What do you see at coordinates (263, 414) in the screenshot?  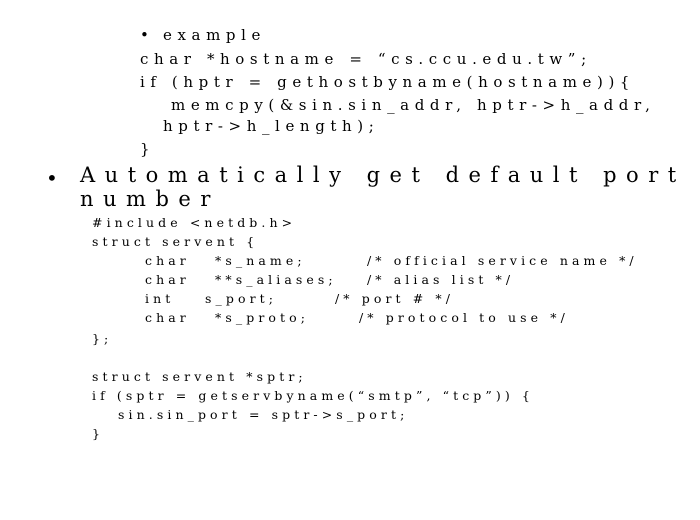 I see `sin-port-assign-line: sin.sin_port = sptr->s_port;` at bounding box center [263, 414].